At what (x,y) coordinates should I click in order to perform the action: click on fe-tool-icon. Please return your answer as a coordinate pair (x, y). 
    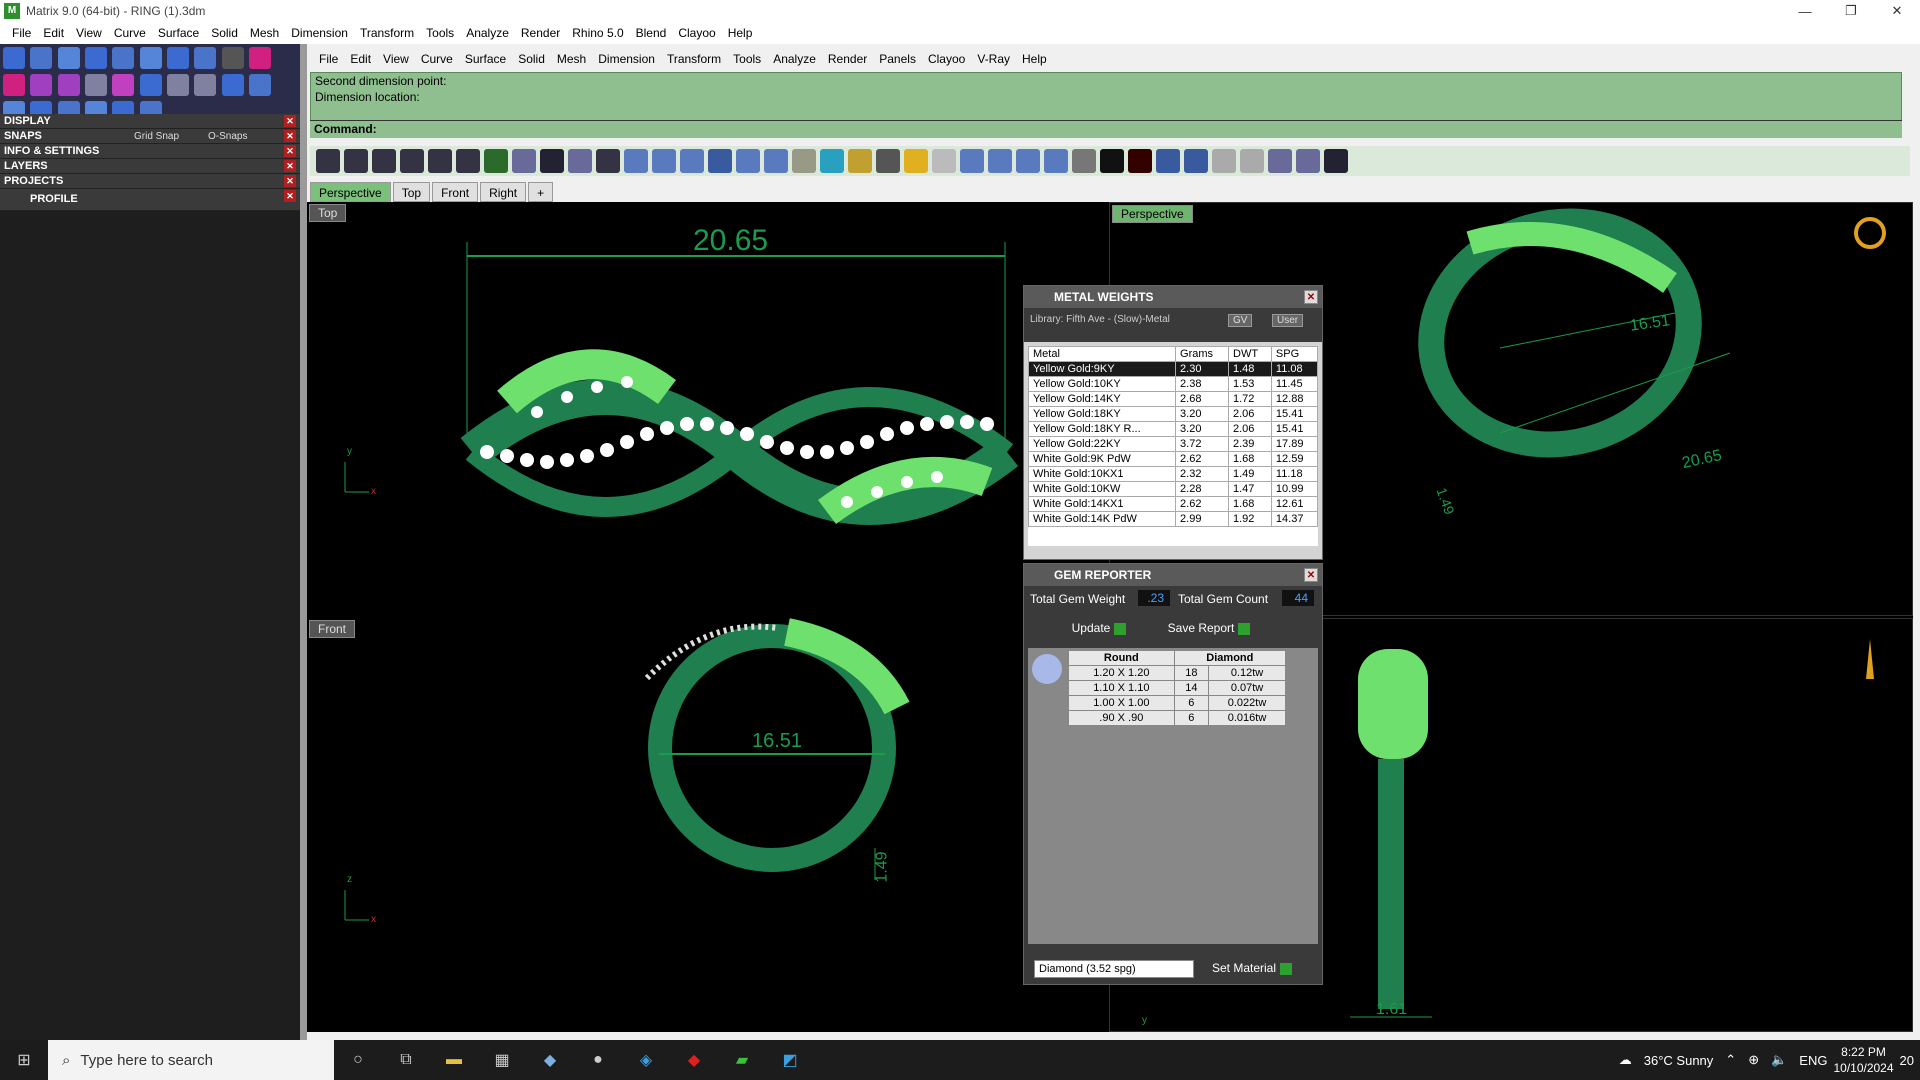
    Looking at the image, I should click on (608, 161).